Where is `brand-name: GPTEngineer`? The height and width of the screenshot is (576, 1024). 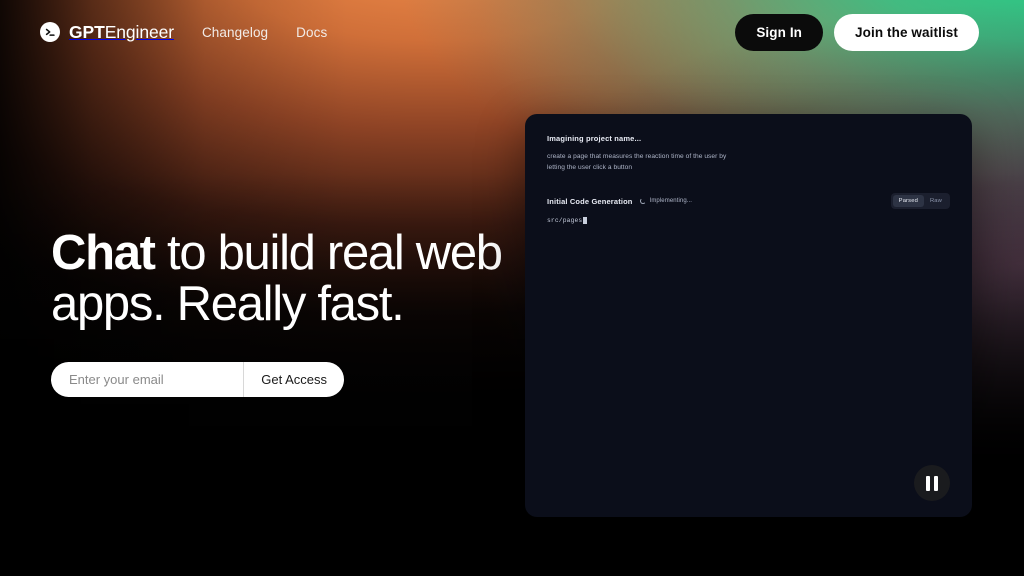
brand-name: GPTEngineer is located at coordinates (121, 32).